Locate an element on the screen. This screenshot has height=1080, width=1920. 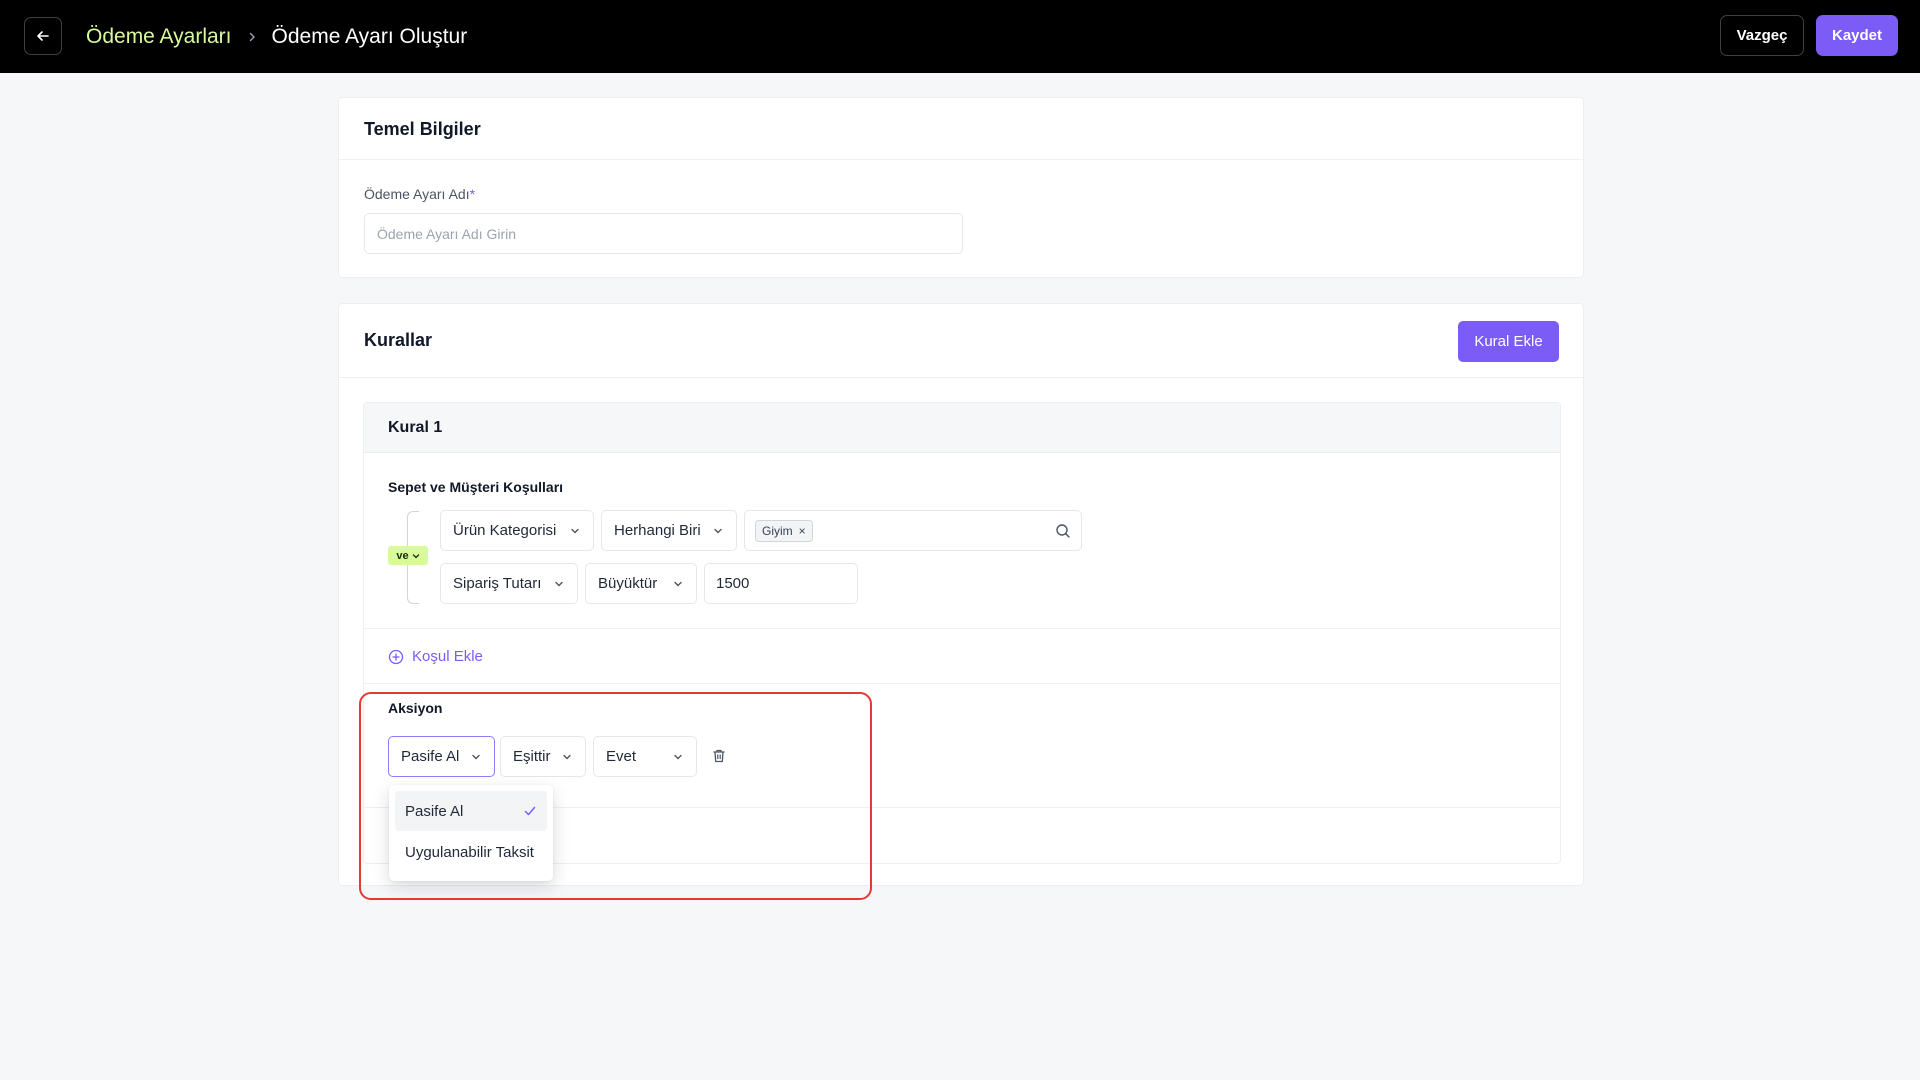
action-type-dropdown: Pasife Al Uygulanabilir Taksit is located at coordinates (471, 833).